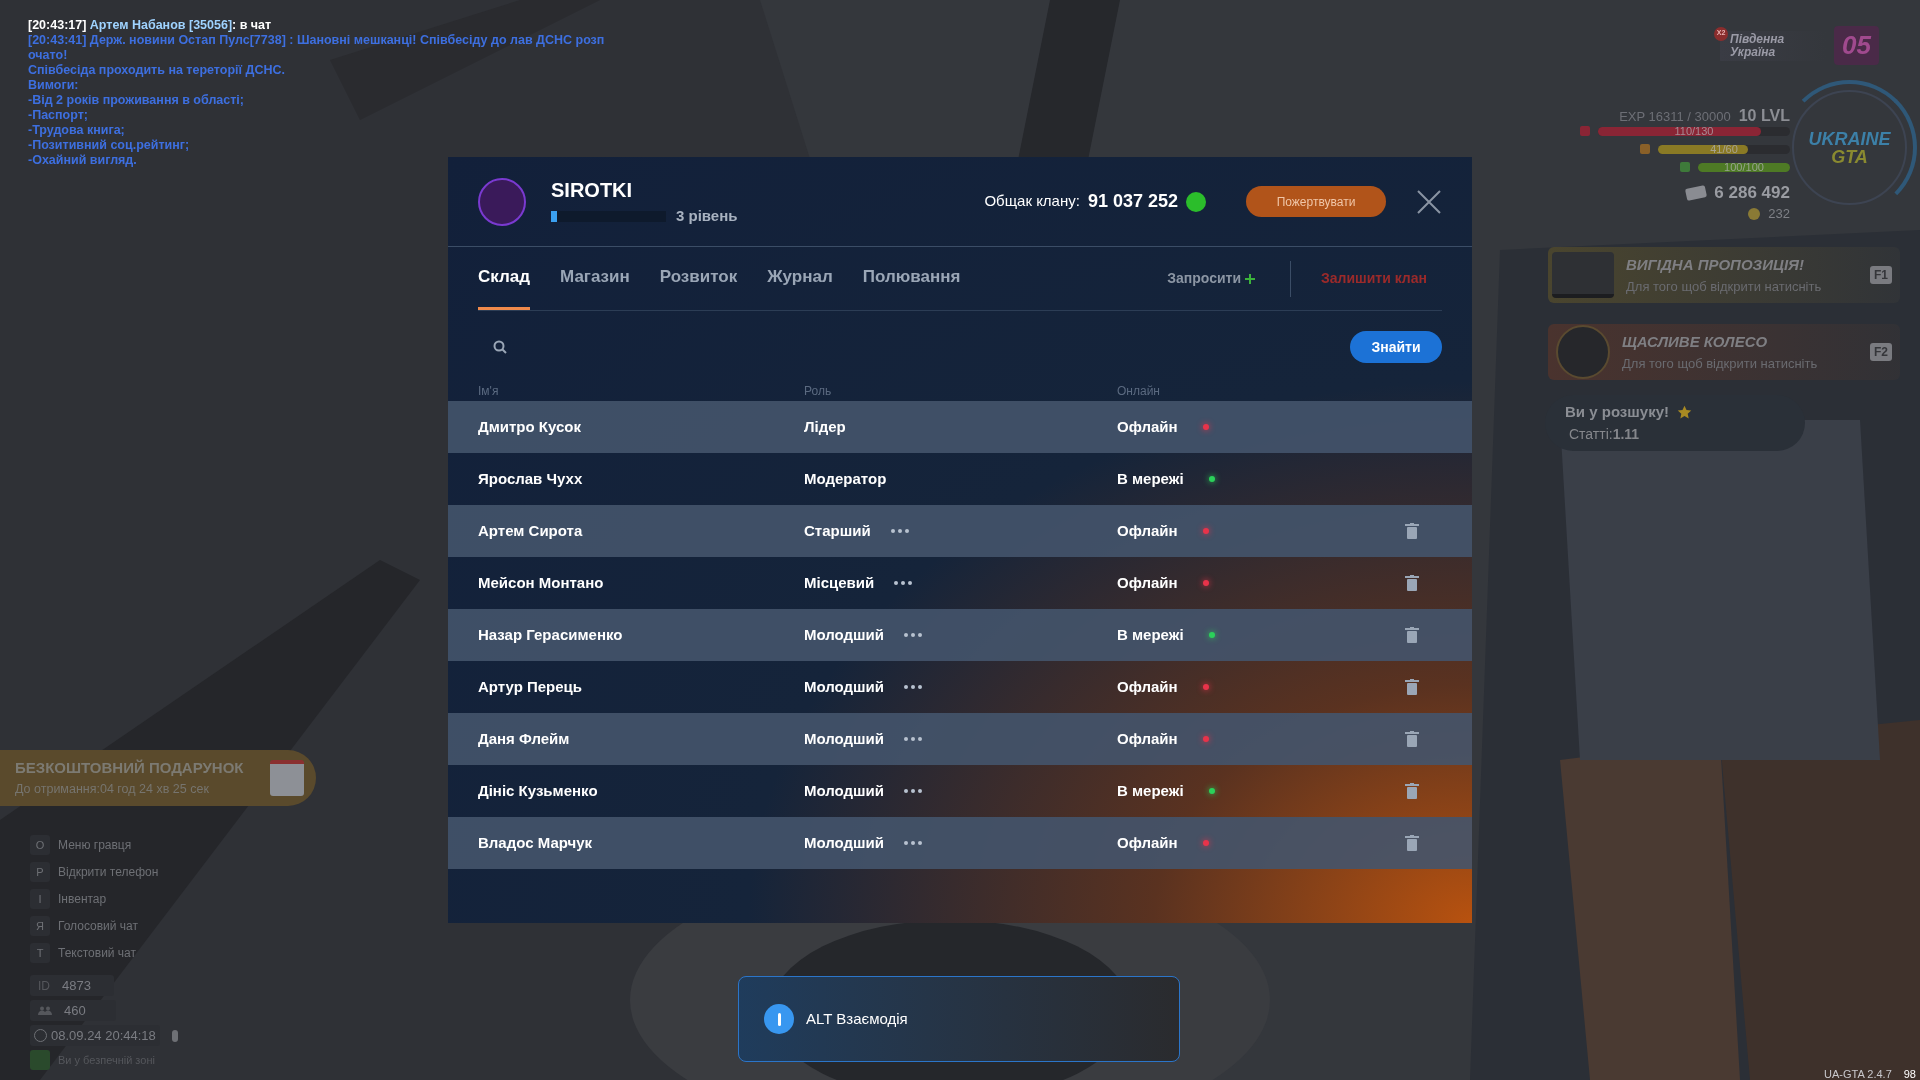 The height and width of the screenshot is (1080, 1920). What do you see at coordinates (1675, 117) in the screenshot?
I see `exp-text: EXP 16311 / 30000` at bounding box center [1675, 117].